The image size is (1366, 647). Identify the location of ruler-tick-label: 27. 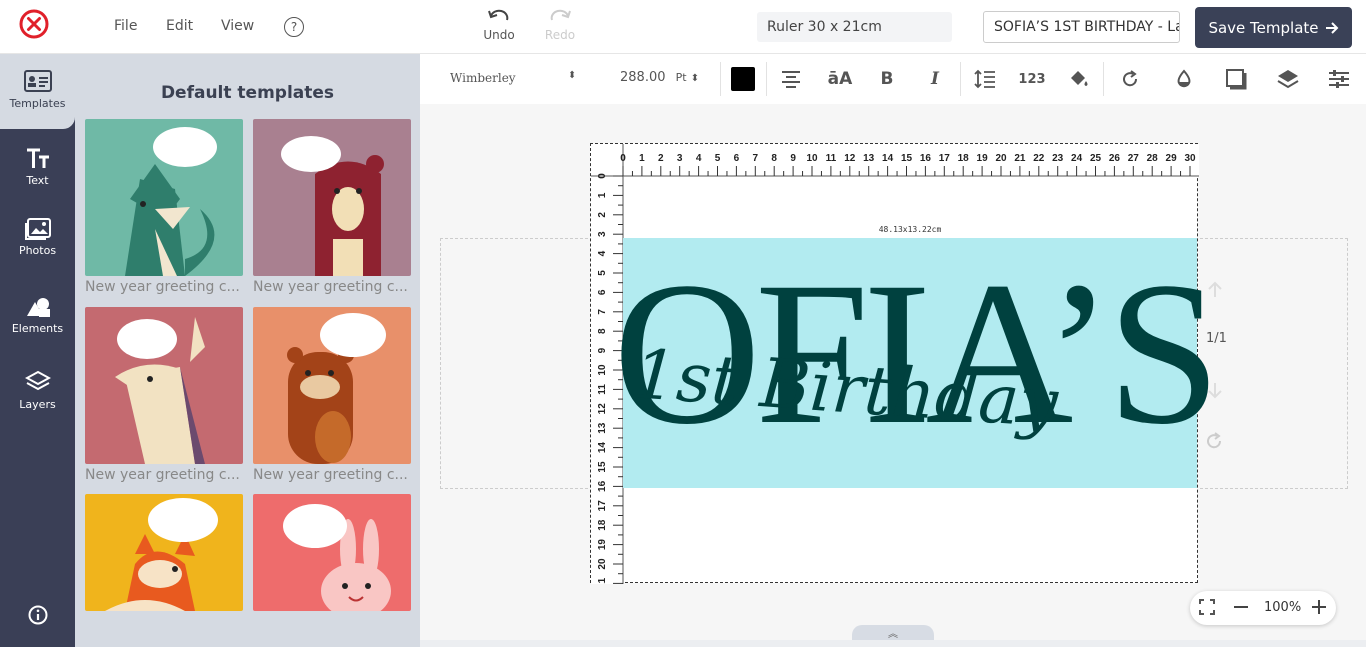
(1134, 158).